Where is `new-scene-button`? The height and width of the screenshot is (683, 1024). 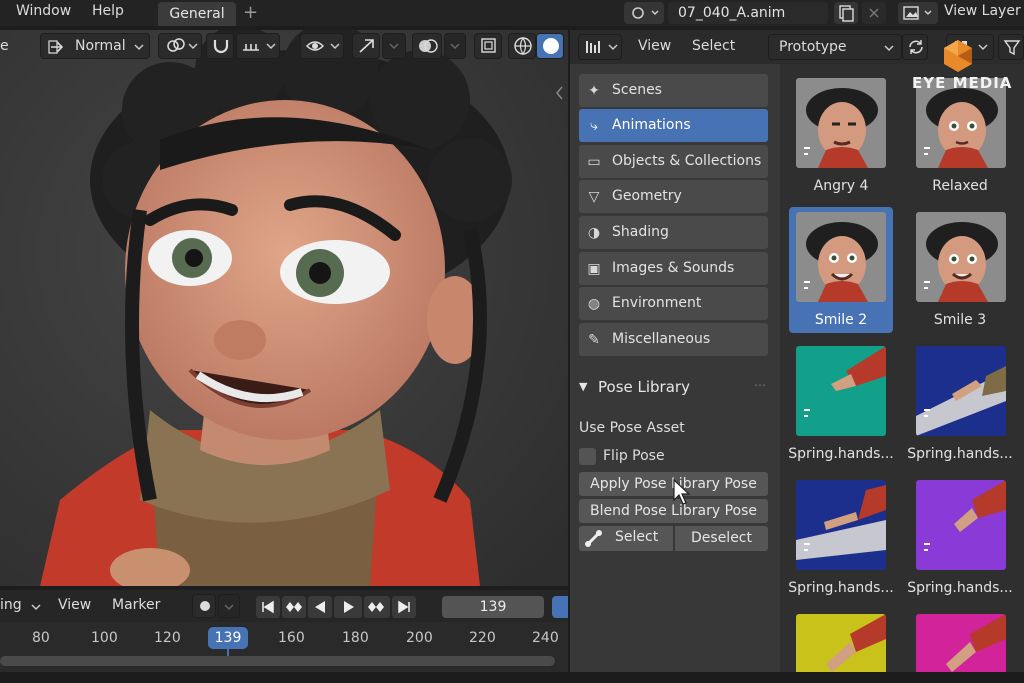 new-scene-button is located at coordinates (846, 13).